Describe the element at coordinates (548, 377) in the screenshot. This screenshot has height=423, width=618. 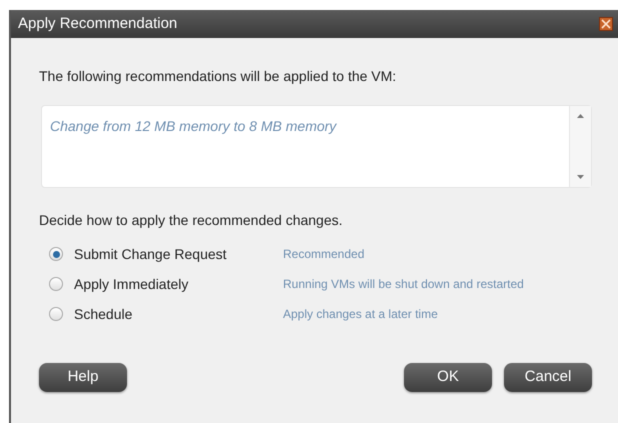
I see `dialog-button: Cancel` at that location.